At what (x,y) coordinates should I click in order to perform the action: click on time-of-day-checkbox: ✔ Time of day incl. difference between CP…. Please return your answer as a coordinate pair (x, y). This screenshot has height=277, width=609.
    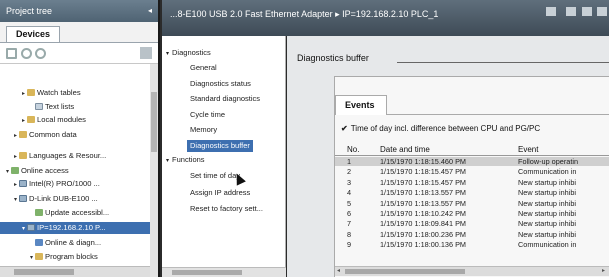
    Looking at the image, I should click on (440, 128).